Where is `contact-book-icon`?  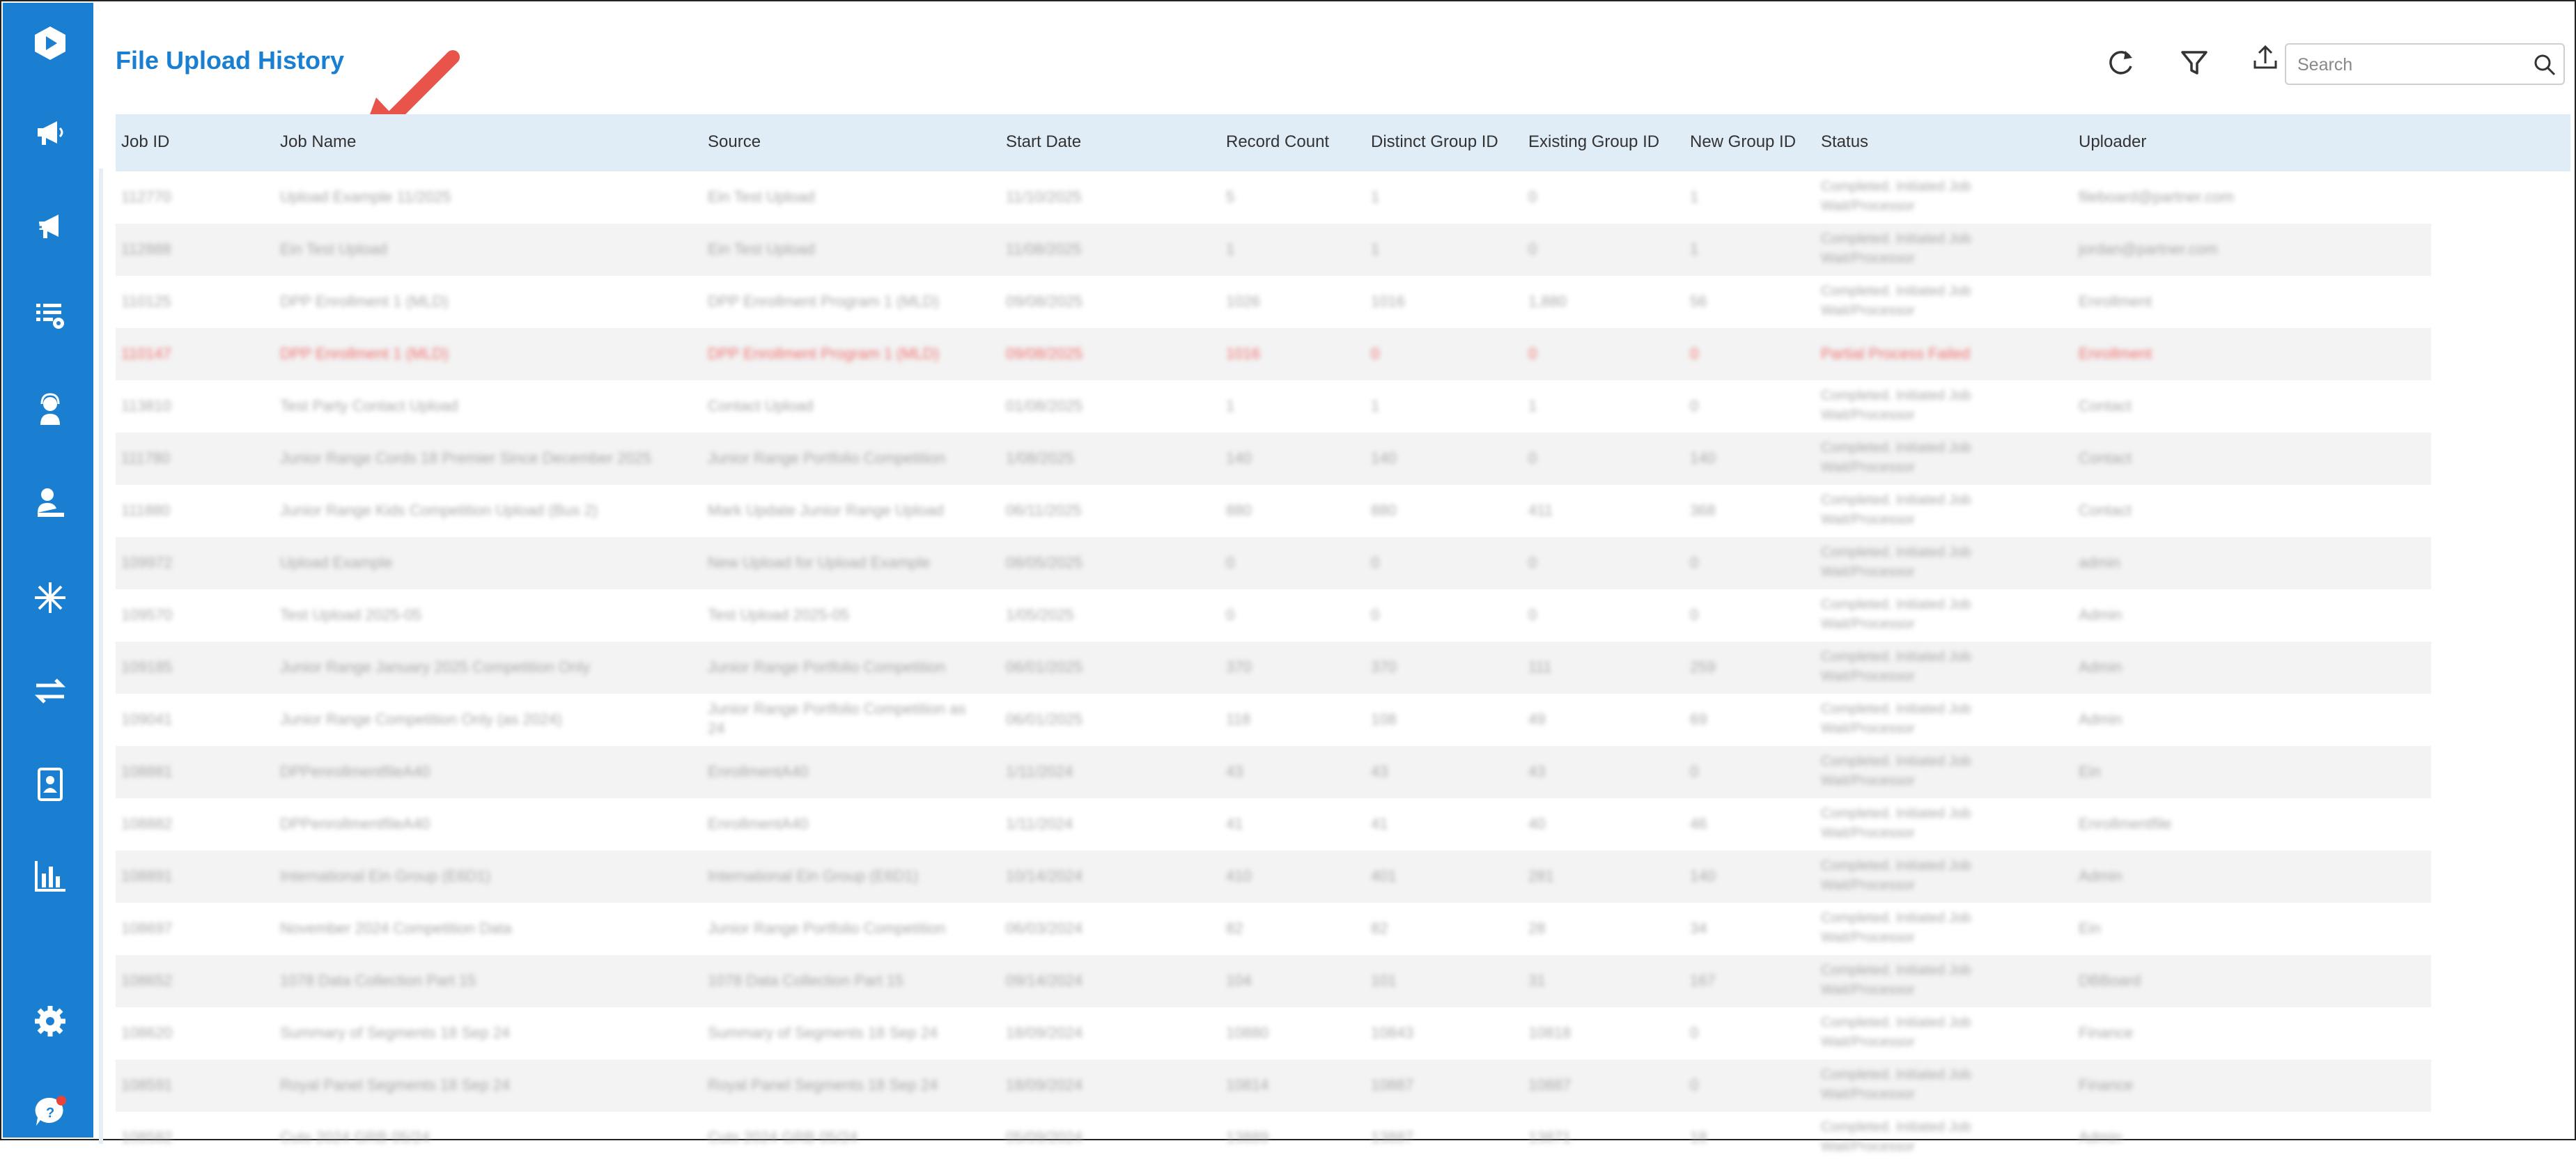
contact-book-icon is located at coordinates (50, 784).